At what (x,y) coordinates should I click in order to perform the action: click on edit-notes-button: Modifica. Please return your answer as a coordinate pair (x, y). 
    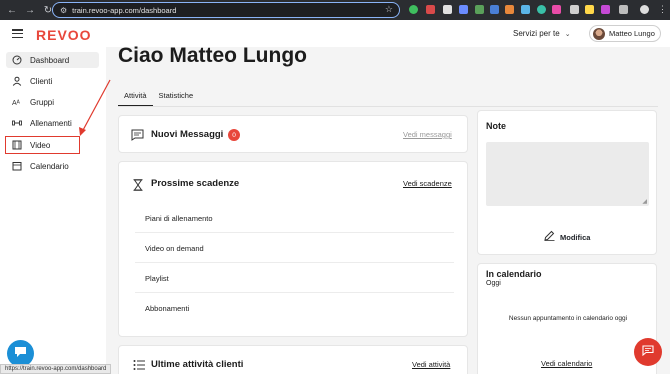
    Looking at the image, I should click on (567, 237).